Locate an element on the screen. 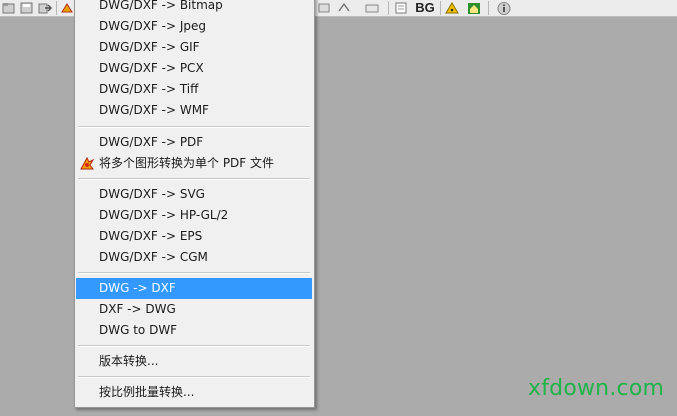 This screenshot has width=677, height=416. menu-item-label: DWG -> DXF is located at coordinates (137, 288).